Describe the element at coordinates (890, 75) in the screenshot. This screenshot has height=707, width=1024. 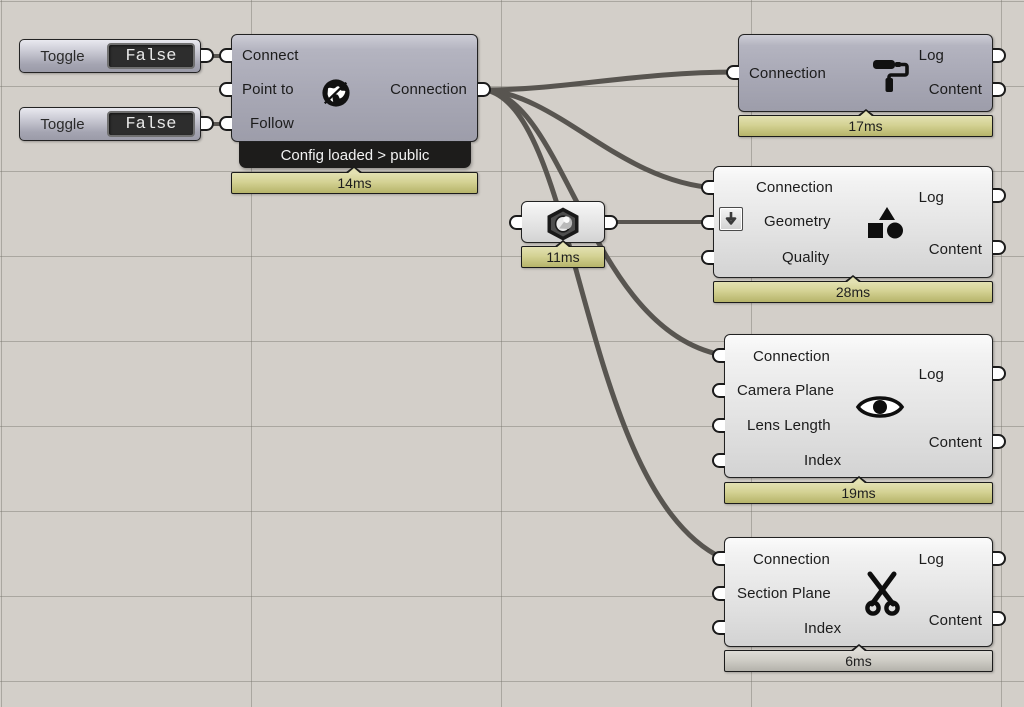
I see `paint-roller-icon` at that location.